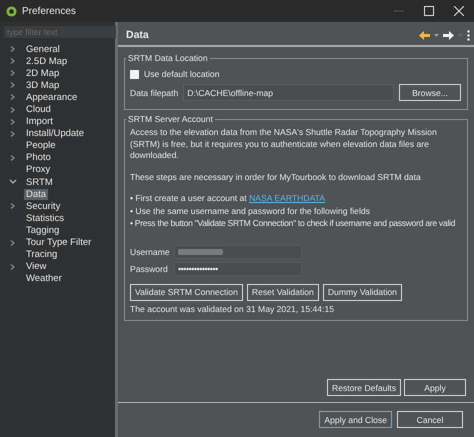  I want to click on steps-note: These steps are necessary in order for MyTourbook to download SRTM data, so click(276, 177).